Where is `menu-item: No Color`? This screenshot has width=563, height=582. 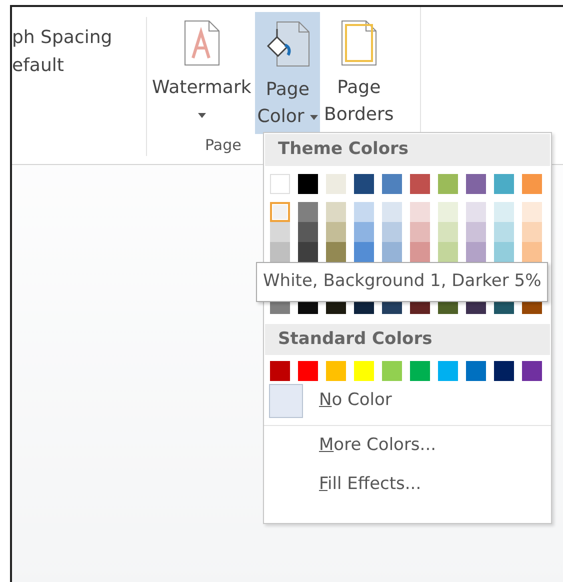 menu-item: No Color is located at coordinates (355, 401).